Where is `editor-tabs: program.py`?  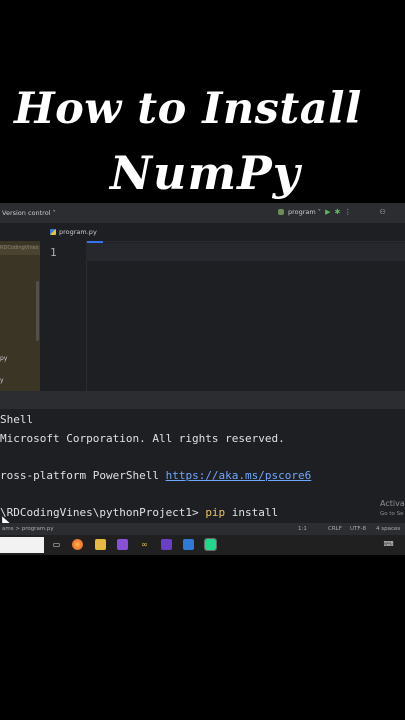
editor-tabs: program.py is located at coordinates (202, 233).